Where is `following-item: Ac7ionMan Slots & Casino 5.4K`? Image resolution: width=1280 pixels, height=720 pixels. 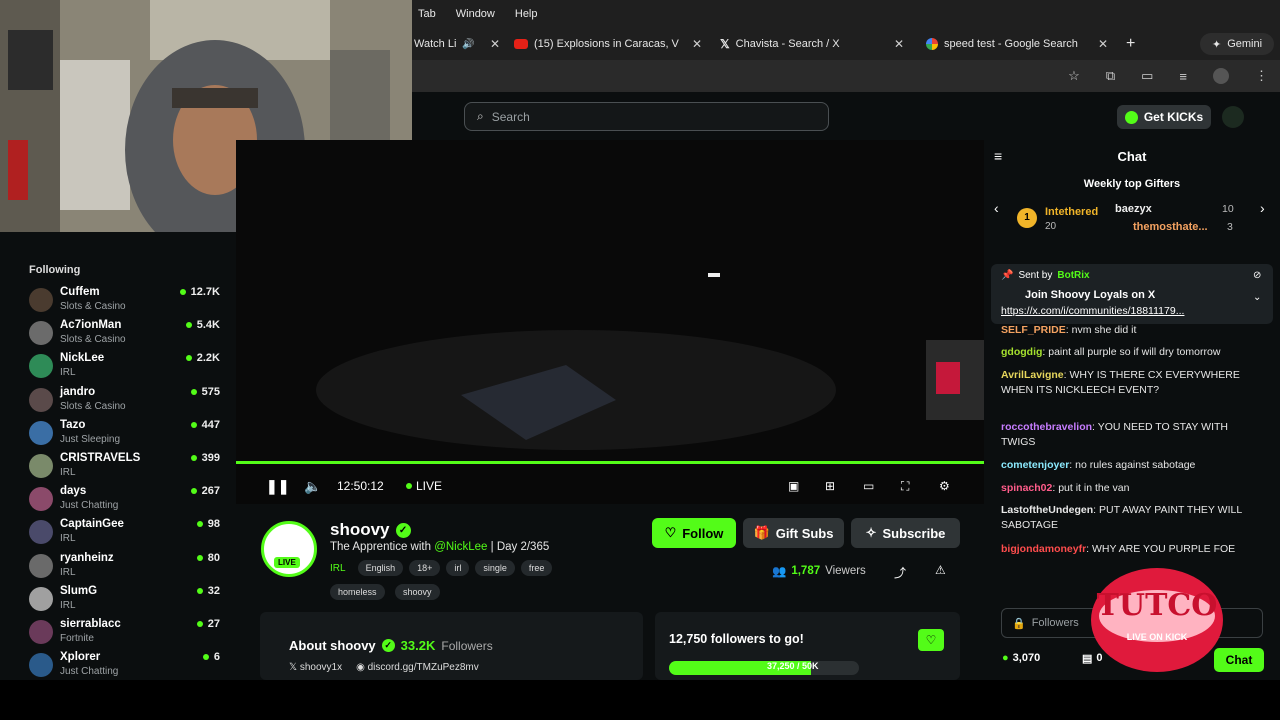 following-item: Ac7ionMan Slots & Casino 5.4K is located at coordinates (129, 334).